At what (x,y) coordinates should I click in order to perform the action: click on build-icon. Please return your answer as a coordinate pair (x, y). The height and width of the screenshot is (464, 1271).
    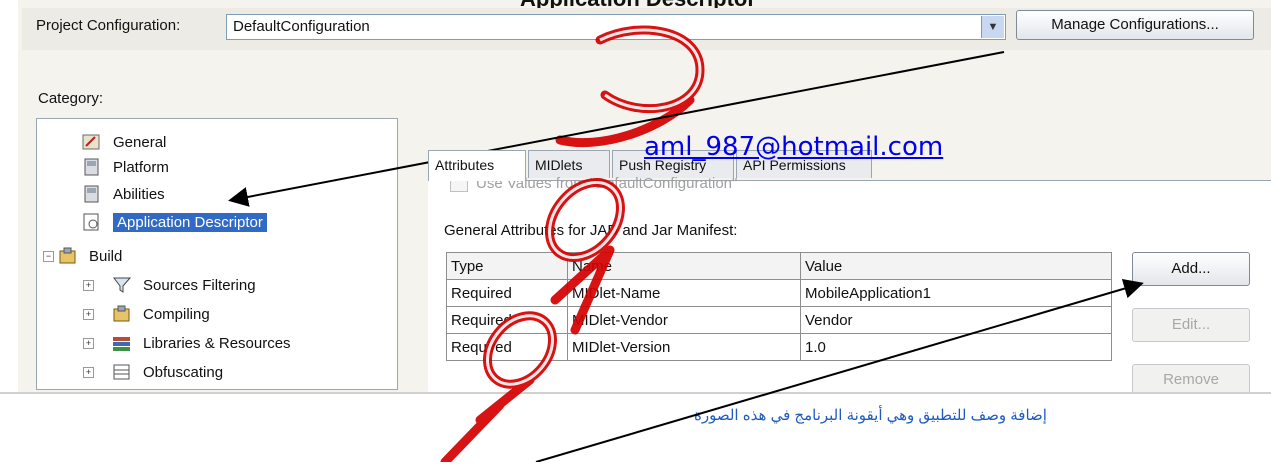
    Looking at the image, I should click on (67, 255).